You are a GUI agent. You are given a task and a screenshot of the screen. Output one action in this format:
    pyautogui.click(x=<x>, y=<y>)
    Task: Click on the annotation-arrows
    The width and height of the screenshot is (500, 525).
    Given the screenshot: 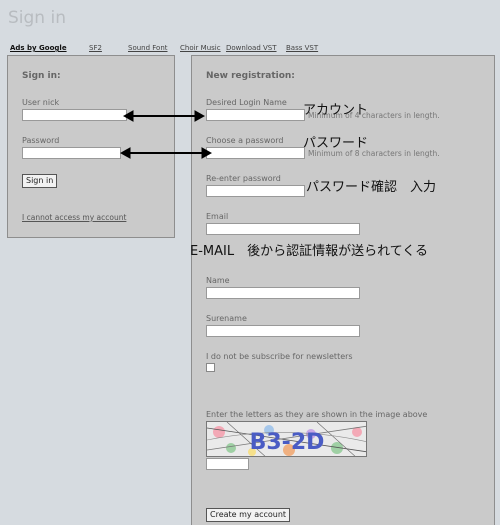 What is the action you would take?
    pyautogui.click(x=166, y=134)
    